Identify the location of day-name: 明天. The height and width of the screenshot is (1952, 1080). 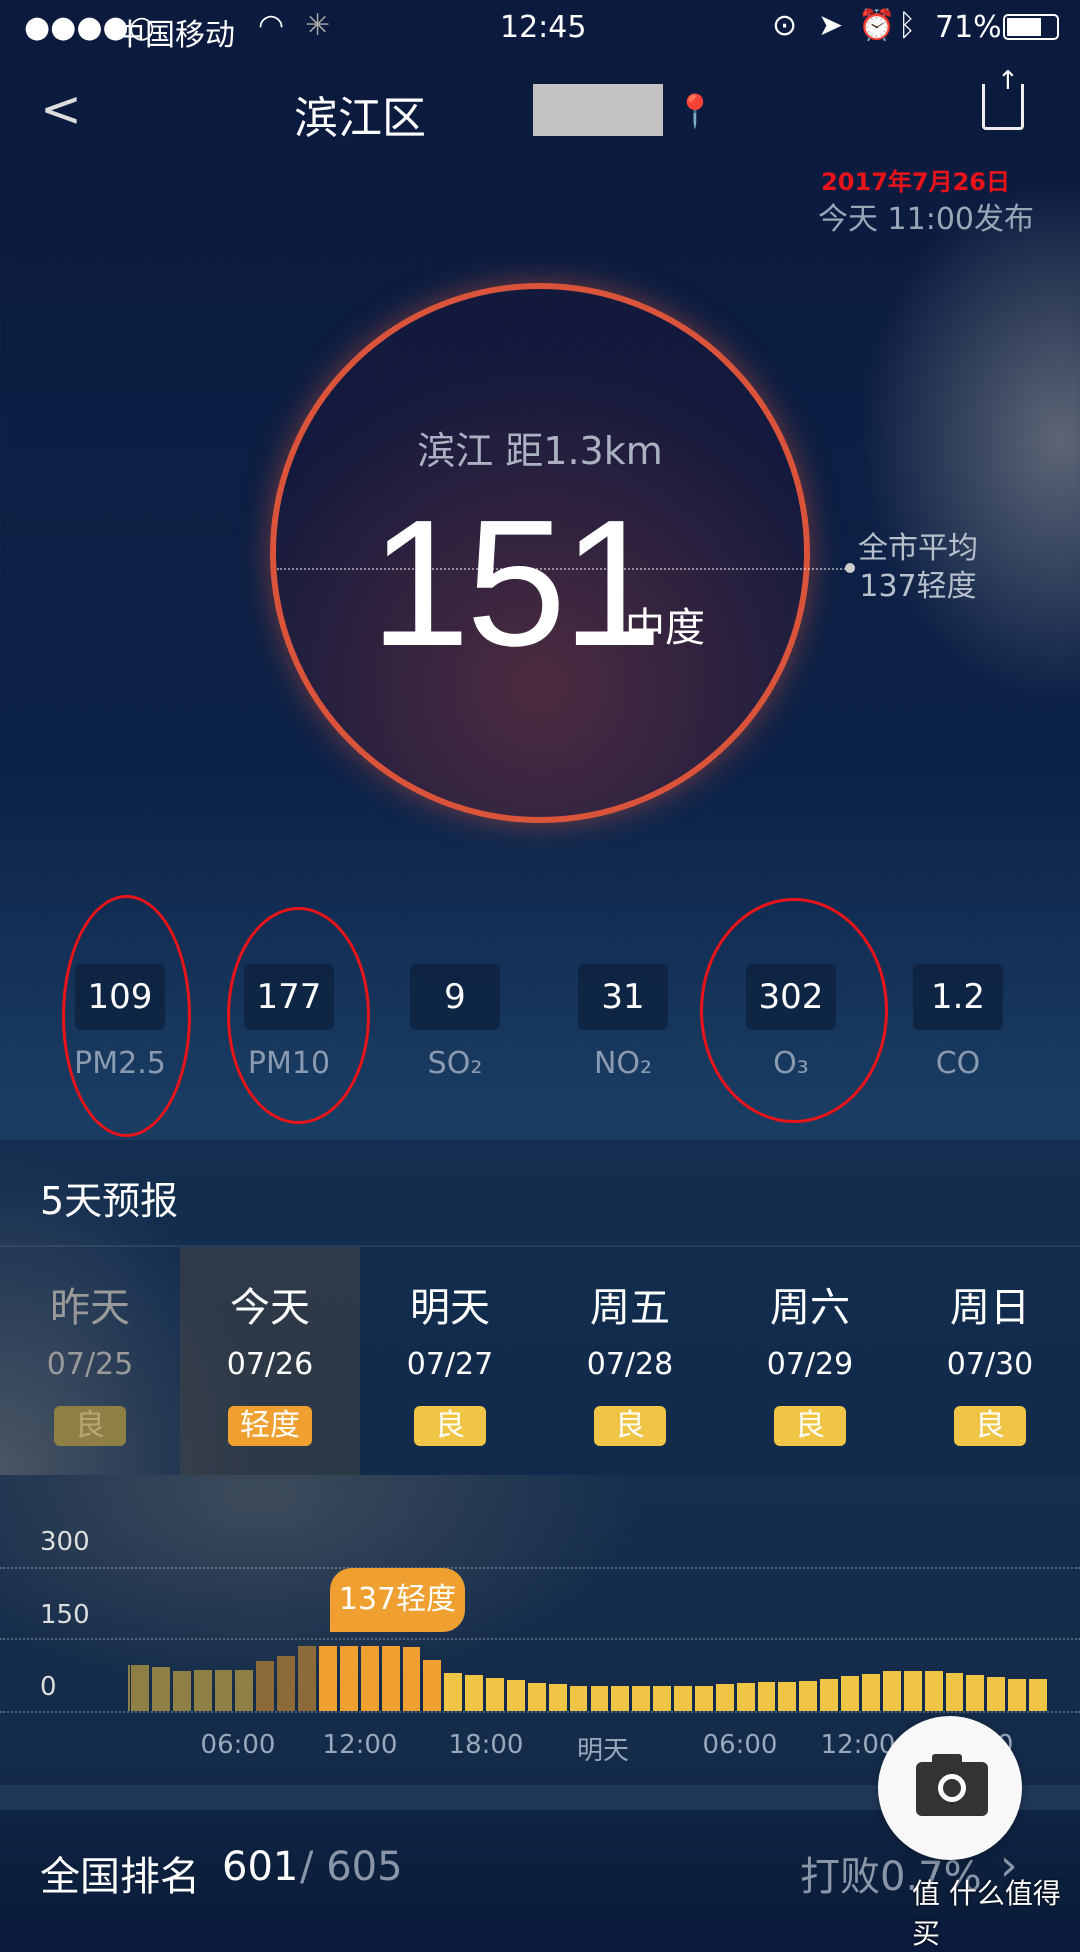
(450, 1308).